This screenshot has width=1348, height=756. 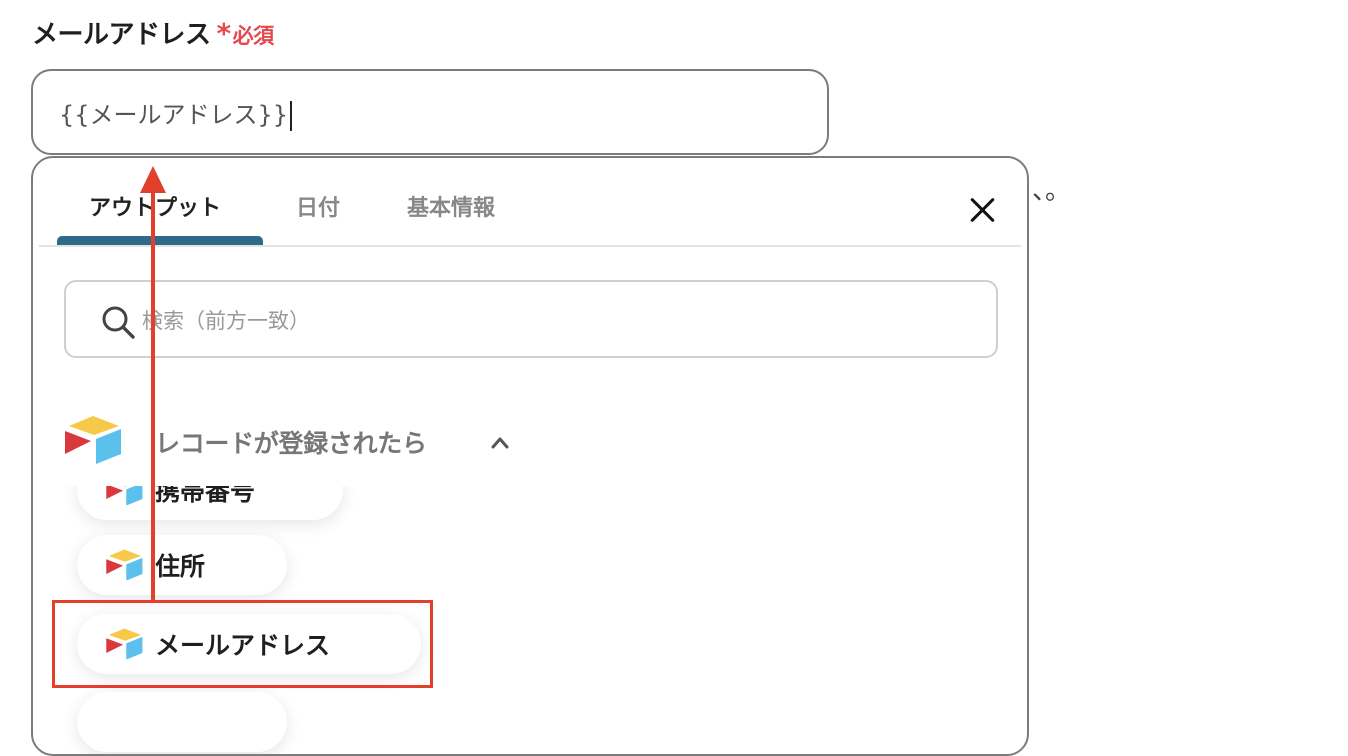 I want to click on tab-date: 日付, so click(x=318, y=206).